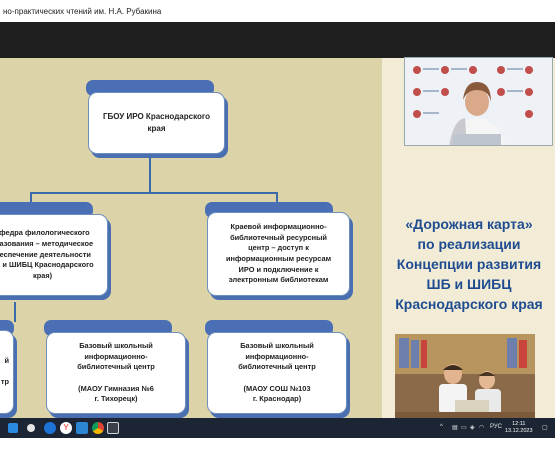  I want to click on window-title: но-практических чтений им. Н.А. Рубакина, so click(82, 11).